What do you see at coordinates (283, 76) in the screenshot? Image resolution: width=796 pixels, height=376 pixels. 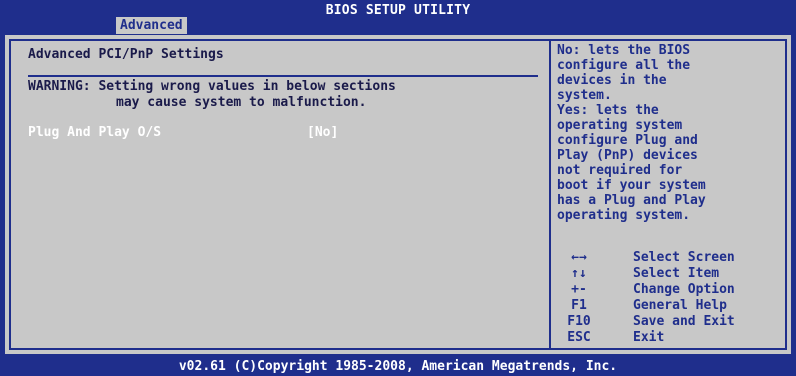 I see `section-divider` at bounding box center [283, 76].